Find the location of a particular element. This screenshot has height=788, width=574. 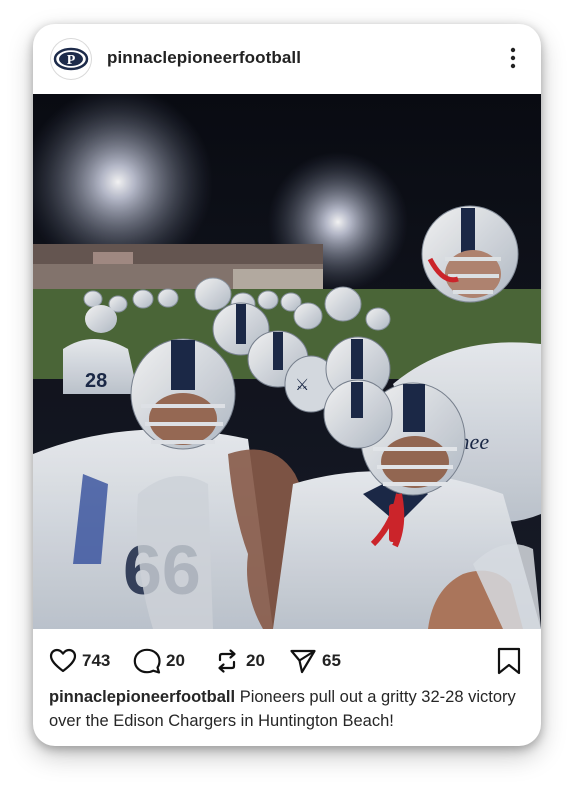

comment-button: 20 is located at coordinates (159, 661).